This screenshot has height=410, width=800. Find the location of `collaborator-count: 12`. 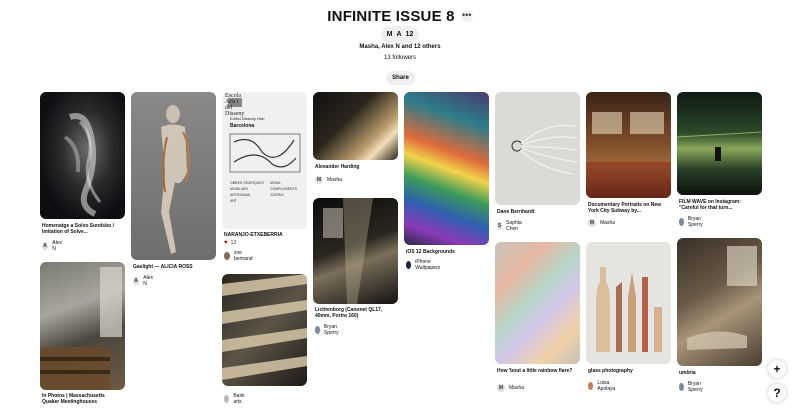

collaborator-count: 12 is located at coordinates (409, 34).